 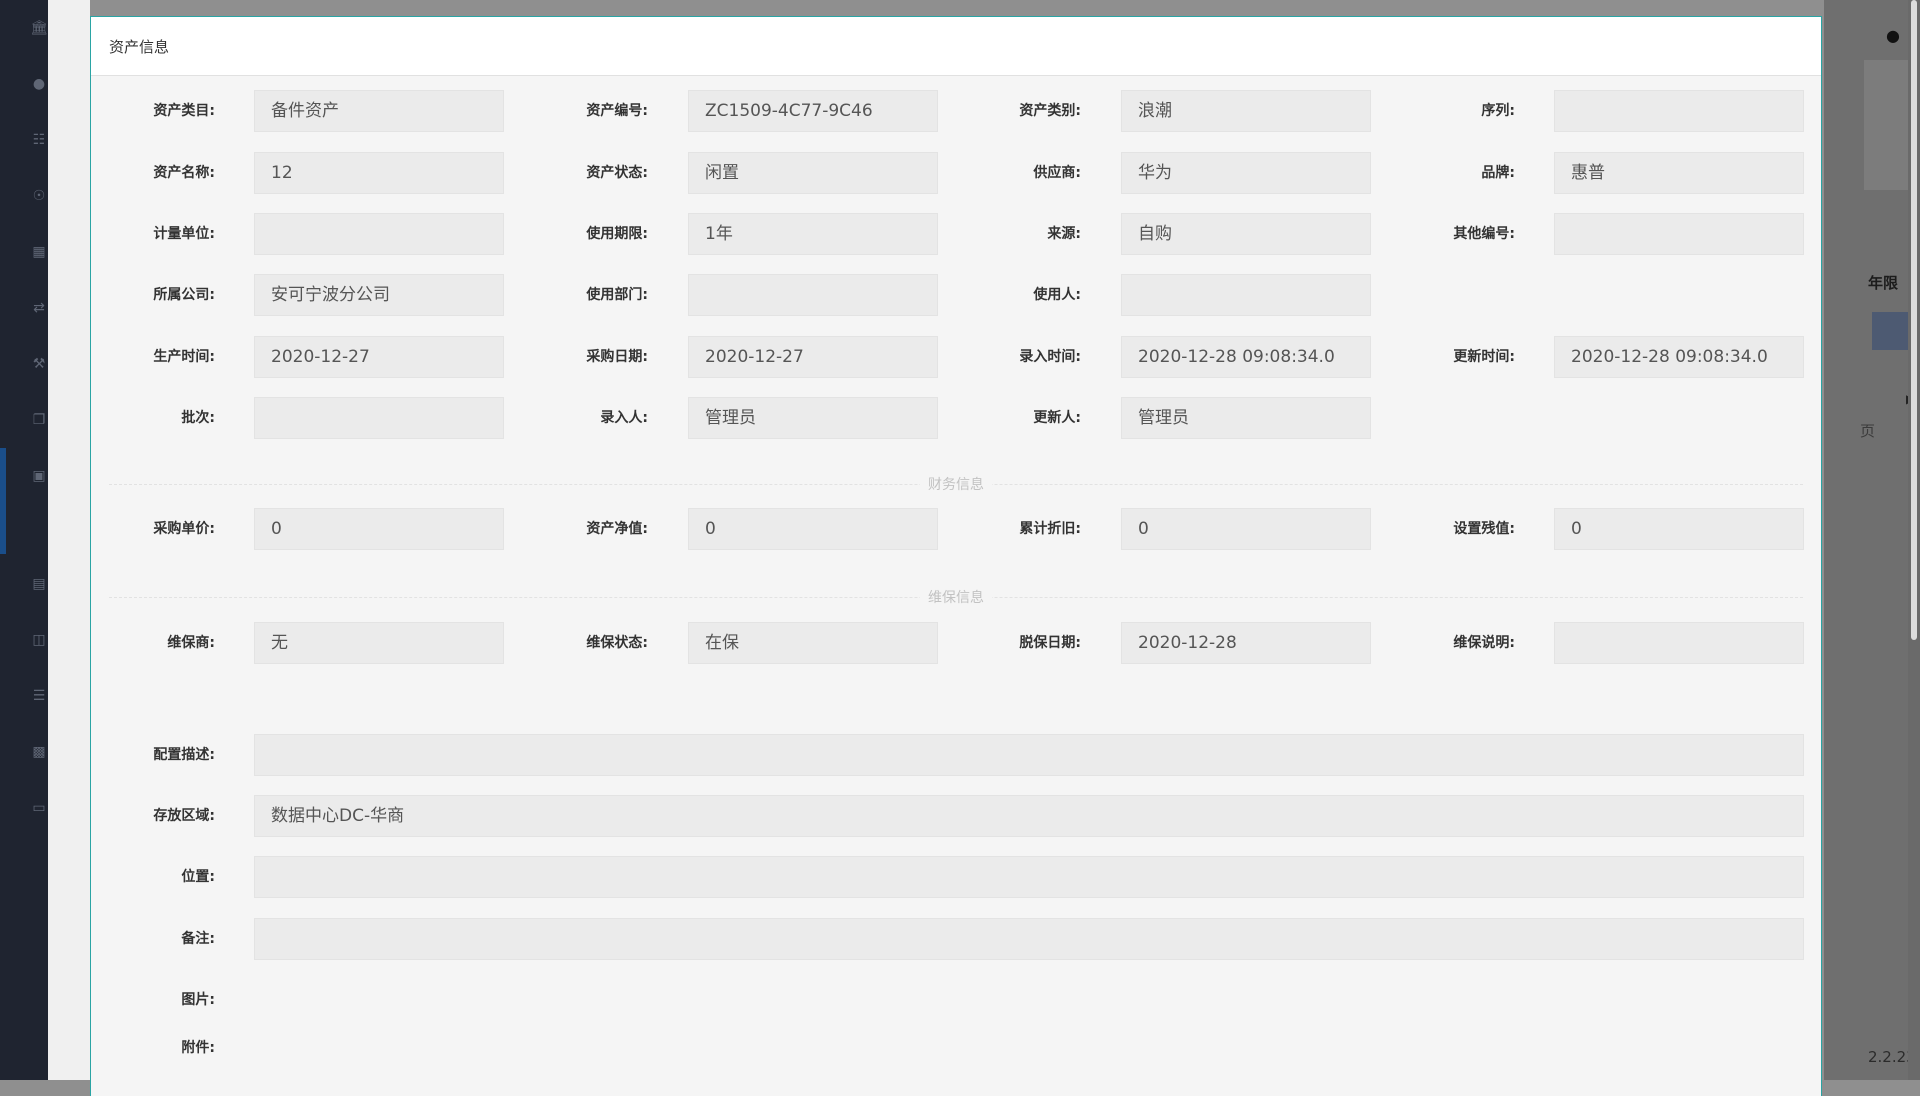 I want to click on sidebar-active-indicator, so click(x=3, y=501).